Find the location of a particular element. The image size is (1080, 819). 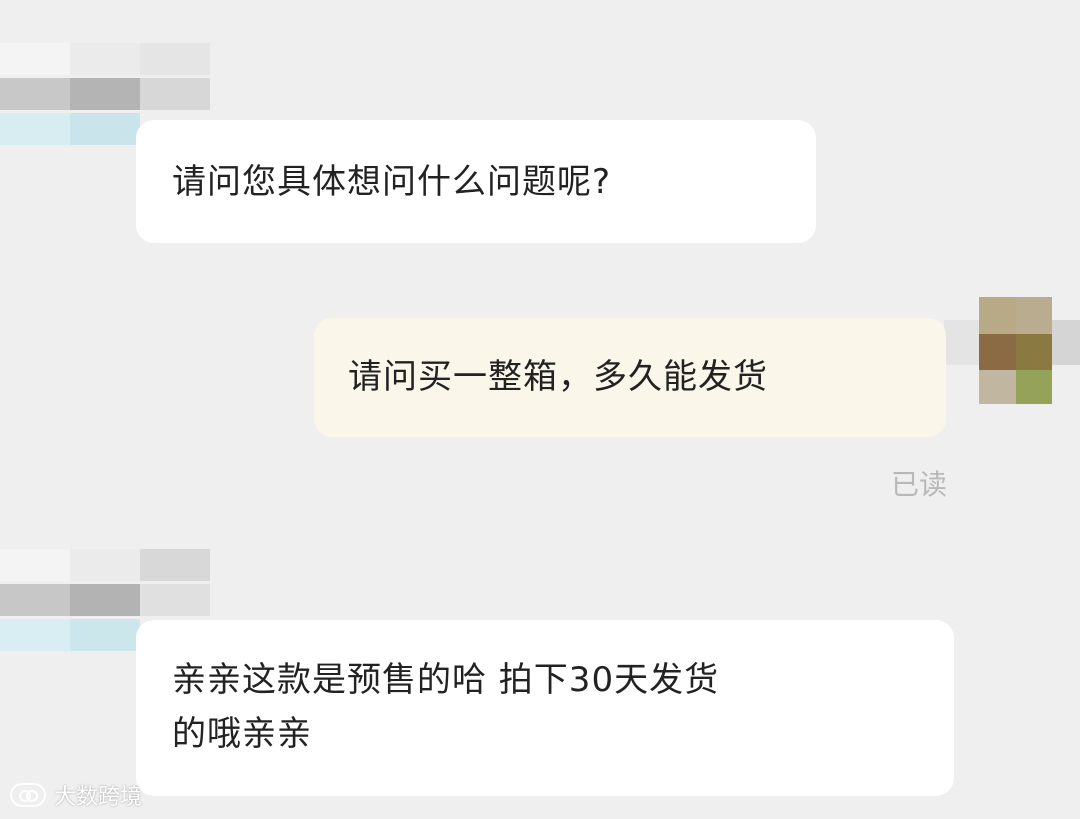

message-text: 亲亲这款是预售的哈 拍下30天发货 的哦亲亲 is located at coordinates (446, 707).